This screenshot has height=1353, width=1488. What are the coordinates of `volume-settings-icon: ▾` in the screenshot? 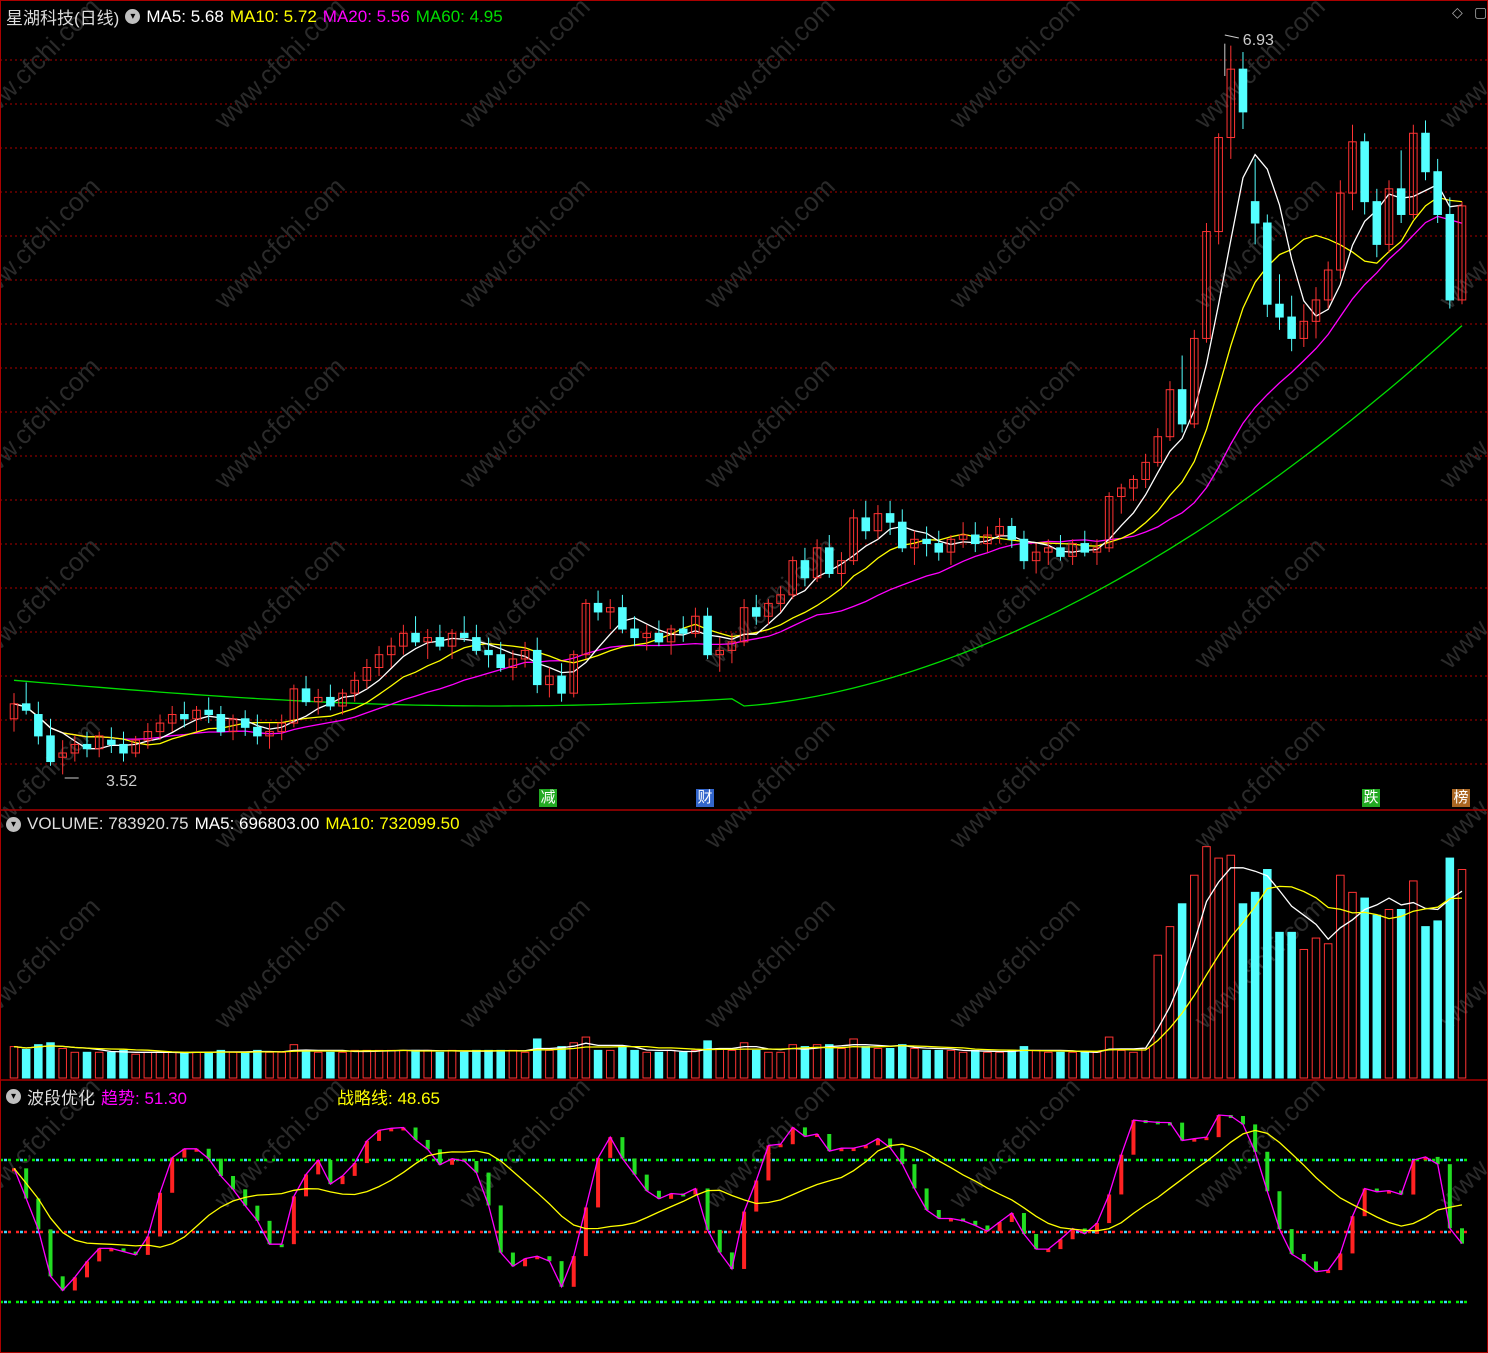 It's located at (13, 824).